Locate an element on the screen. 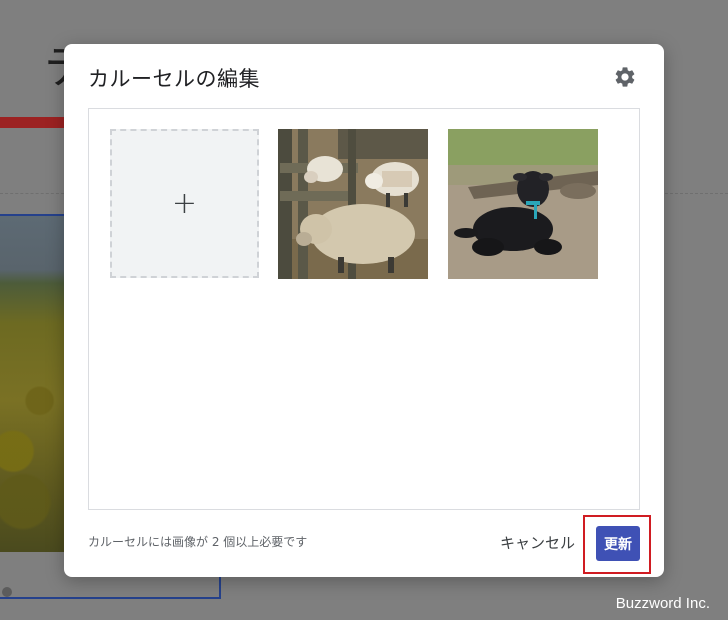  background-carousel-dot is located at coordinates (7, 592).